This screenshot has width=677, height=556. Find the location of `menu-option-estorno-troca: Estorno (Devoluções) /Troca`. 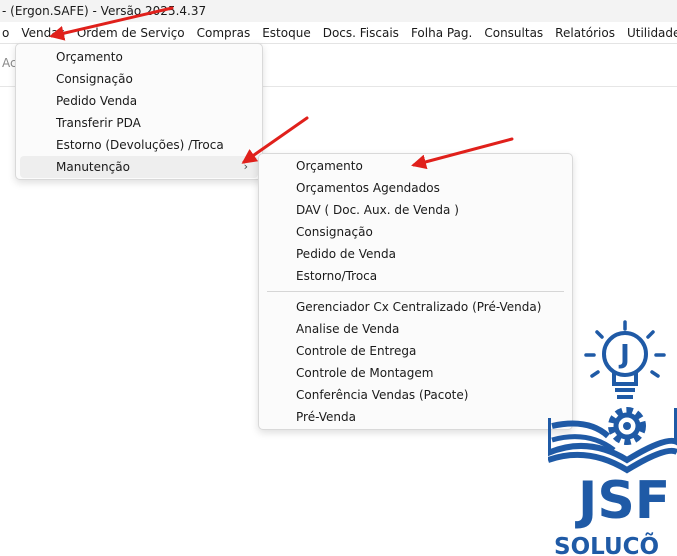

menu-option-estorno-troca: Estorno (Devoluções) /Troca is located at coordinates (139, 145).